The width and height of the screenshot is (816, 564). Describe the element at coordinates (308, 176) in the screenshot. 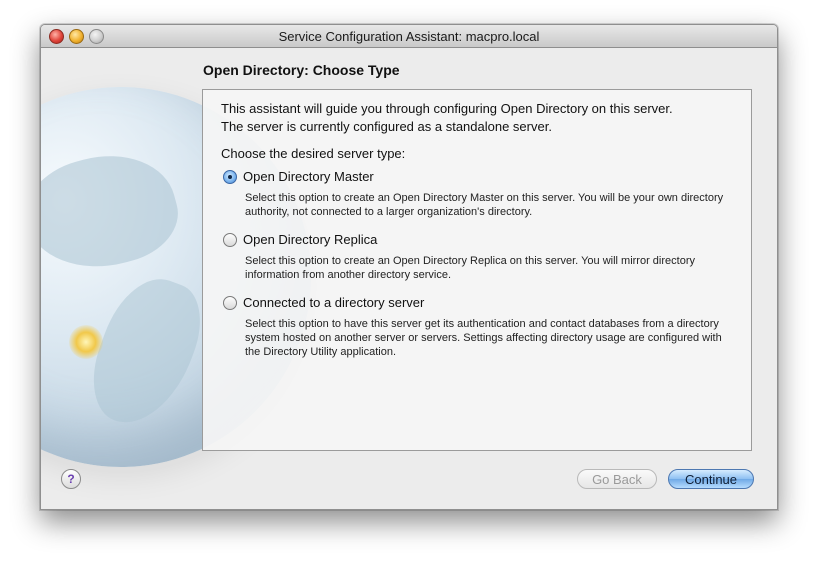

I see `option-label: Open Directory Master` at that location.